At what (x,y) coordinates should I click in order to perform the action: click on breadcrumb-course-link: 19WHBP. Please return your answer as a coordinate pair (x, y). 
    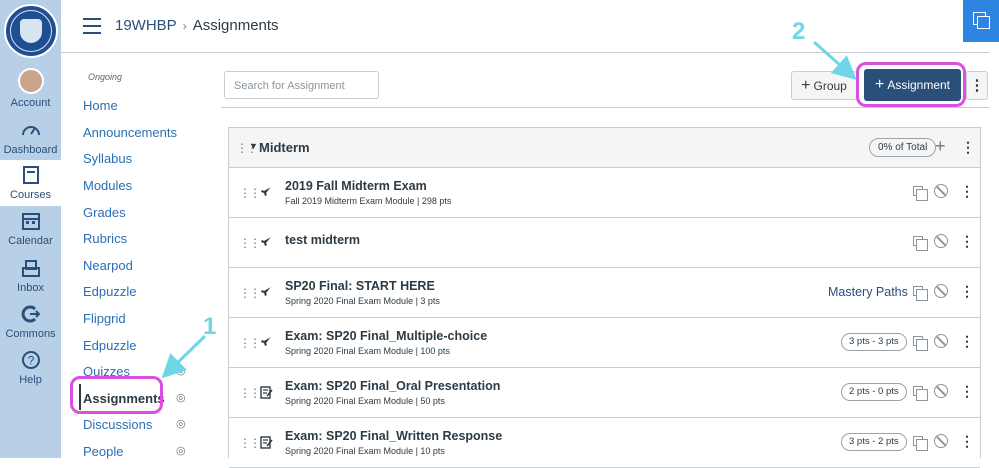
    Looking at the image, I should click on (146, 25).